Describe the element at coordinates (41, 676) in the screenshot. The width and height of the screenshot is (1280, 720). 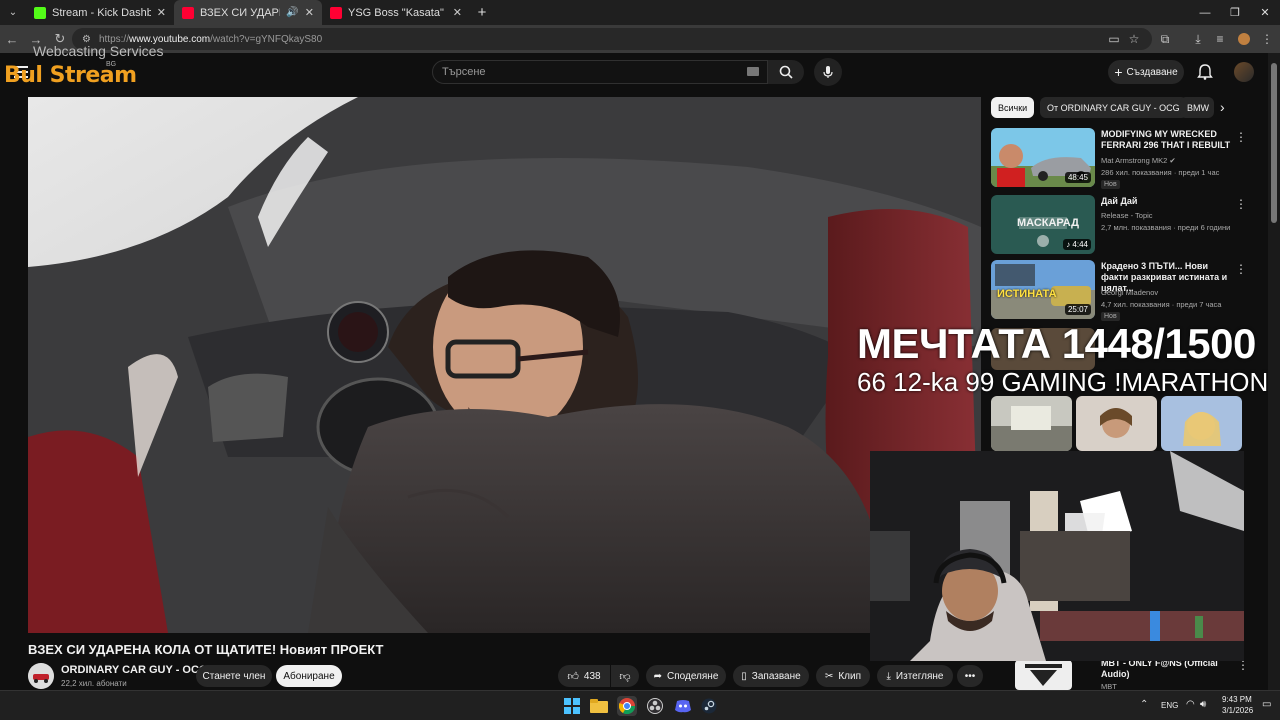
I see `channel-avatar` at that location.